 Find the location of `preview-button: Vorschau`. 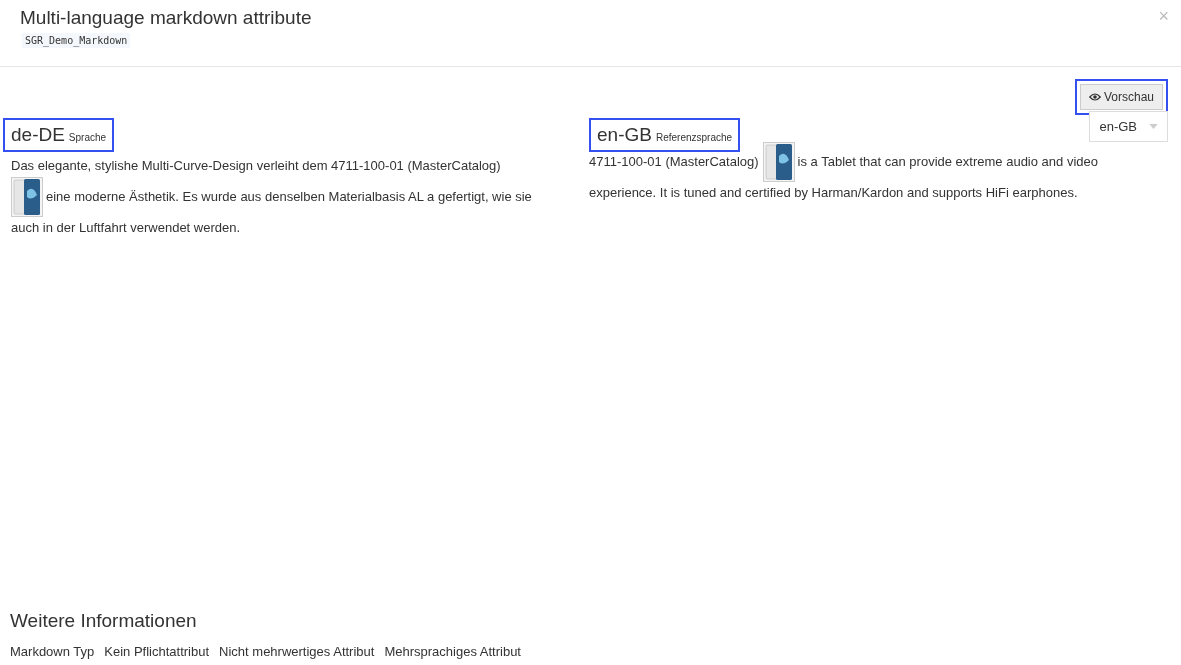

preview-button: Vorschau is located at coordinates (1121, 97).